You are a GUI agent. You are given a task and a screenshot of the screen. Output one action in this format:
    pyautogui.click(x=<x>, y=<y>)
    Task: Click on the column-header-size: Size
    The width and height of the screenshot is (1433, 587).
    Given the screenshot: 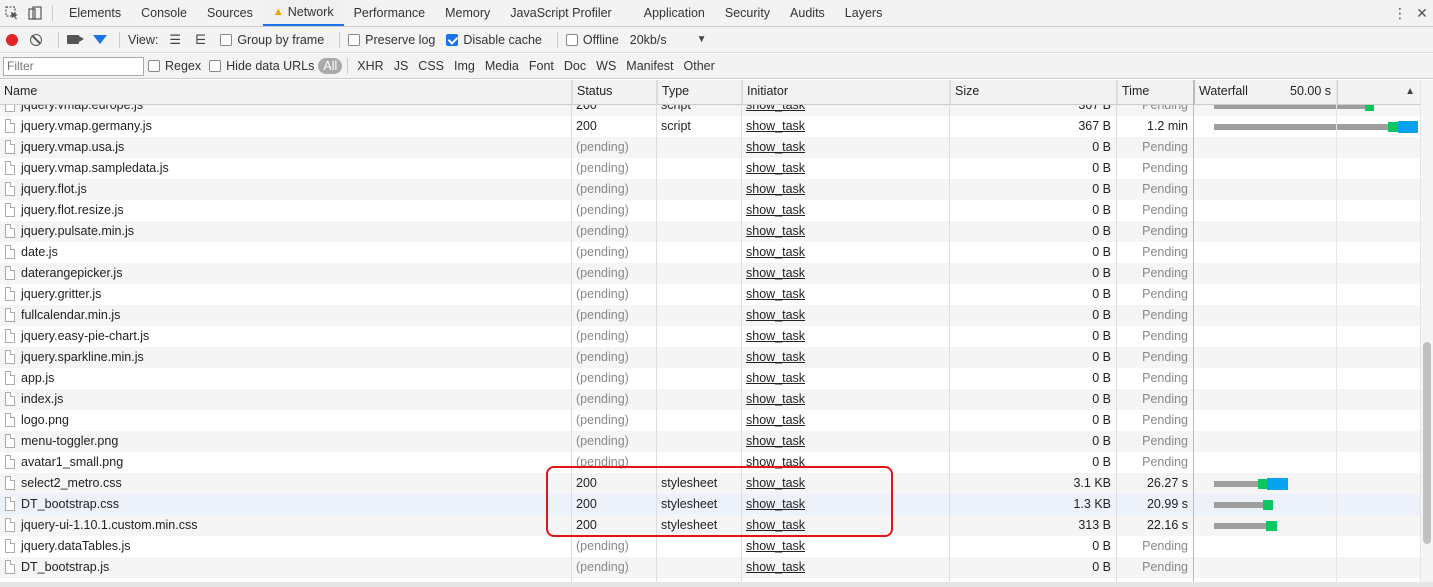 What is the action you would take?
    pyautogui.click(x=1033, y=92)
    